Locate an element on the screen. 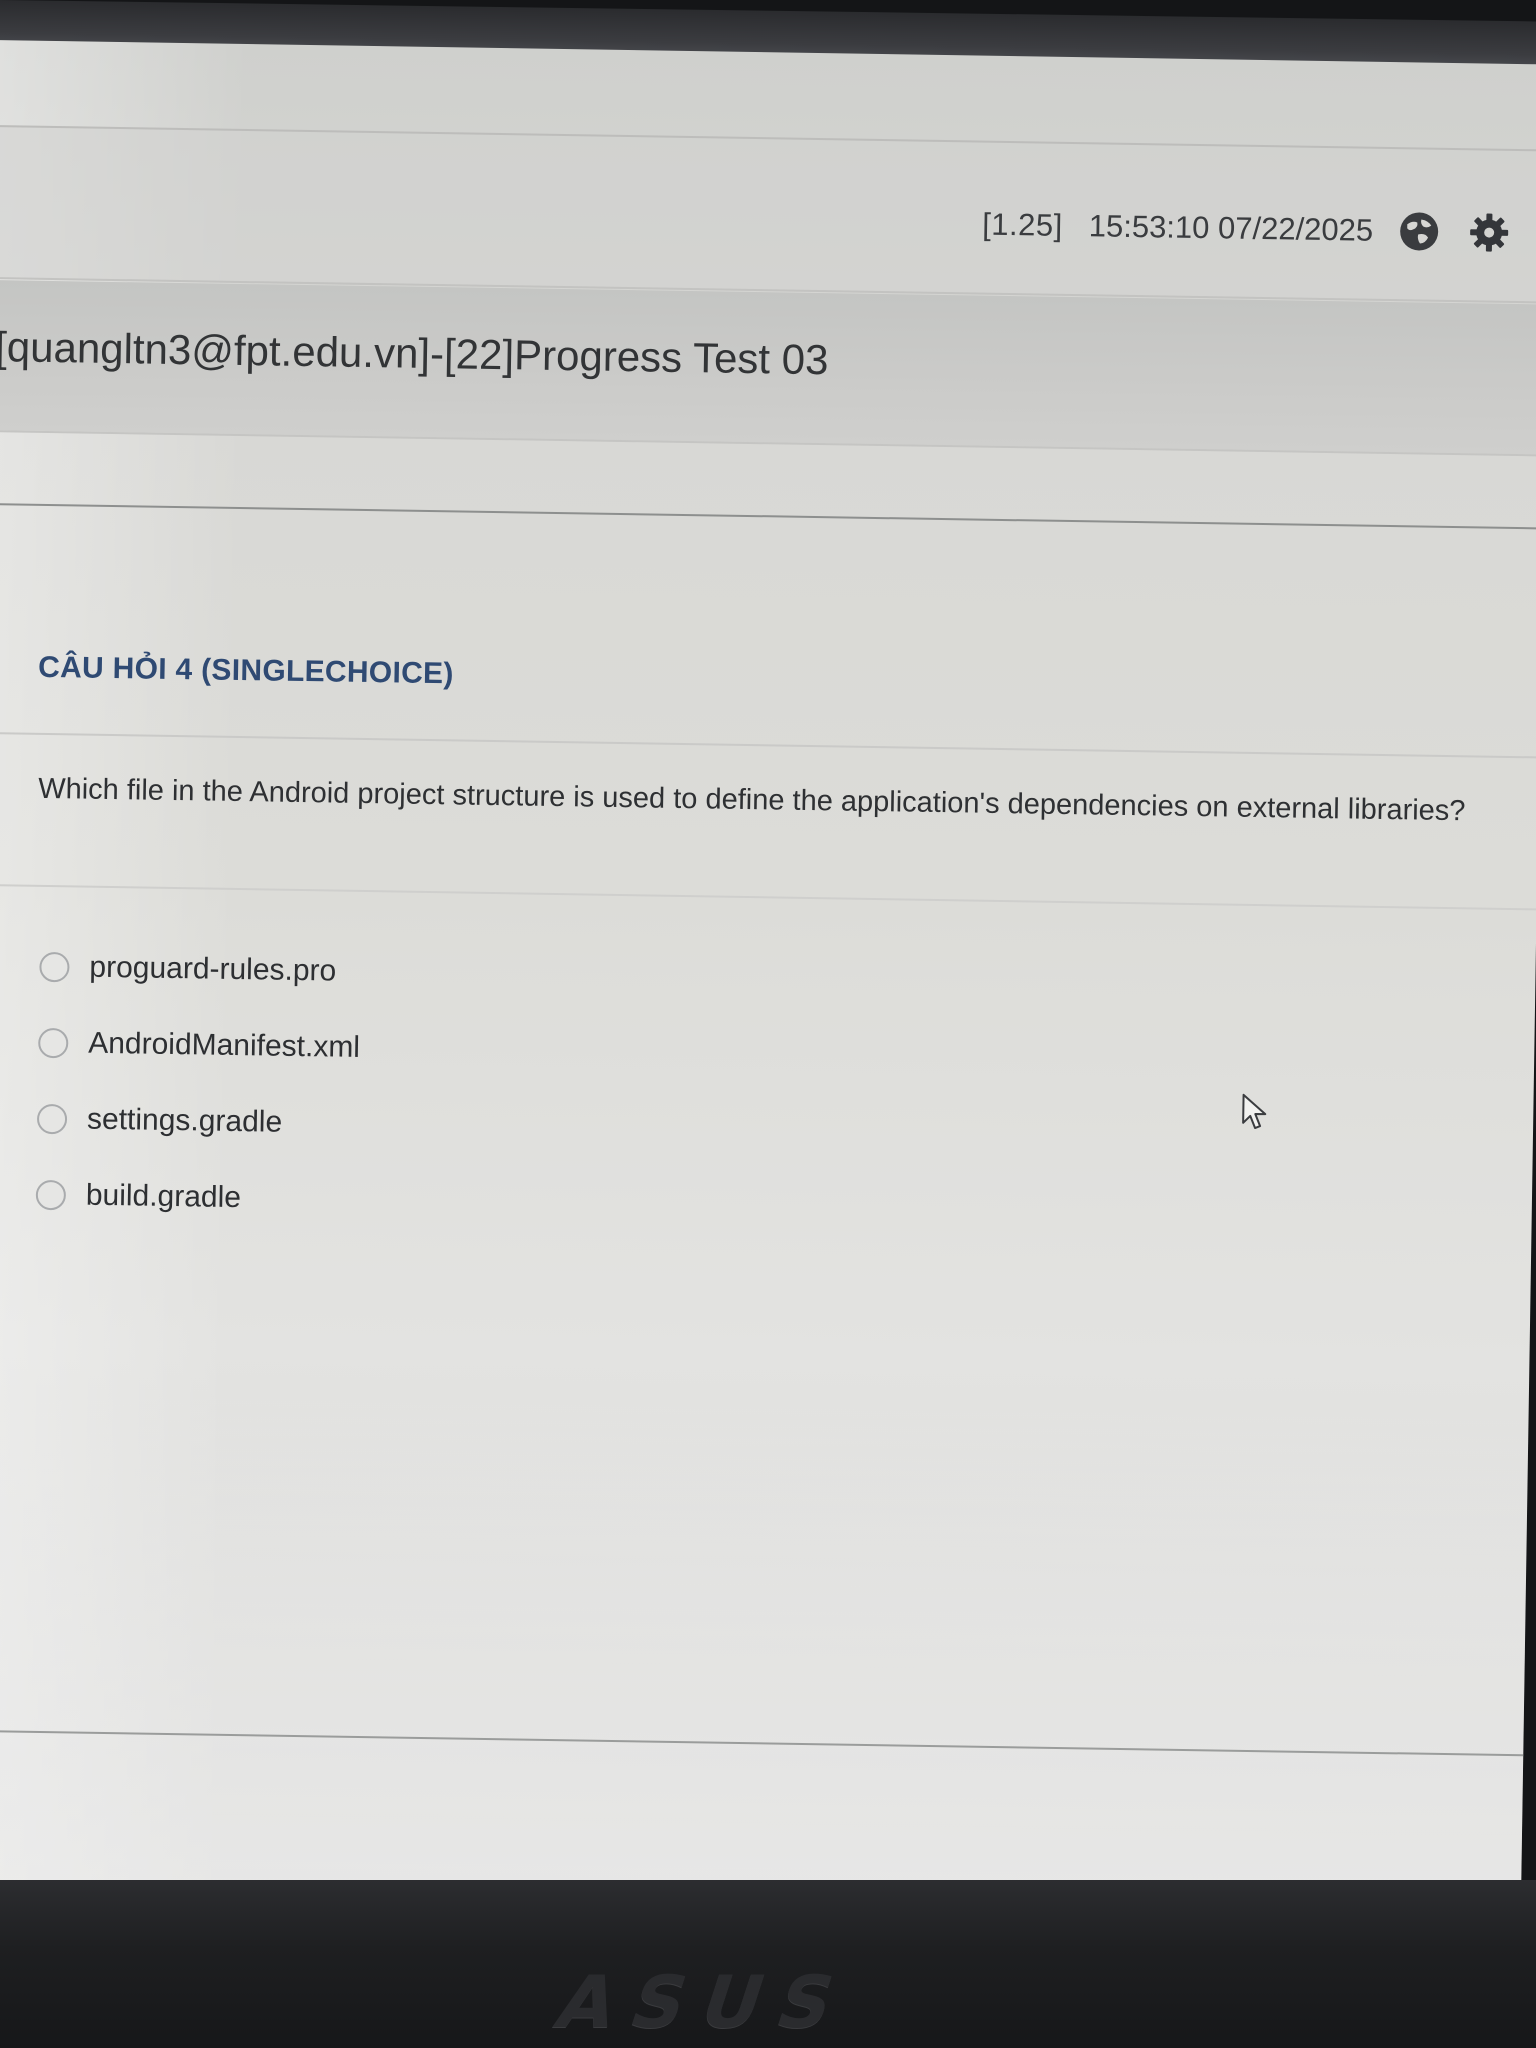  toolbar-right-group: [1.25] 15:53:10 07/22/2025 is located at coordinates (1248, 229).